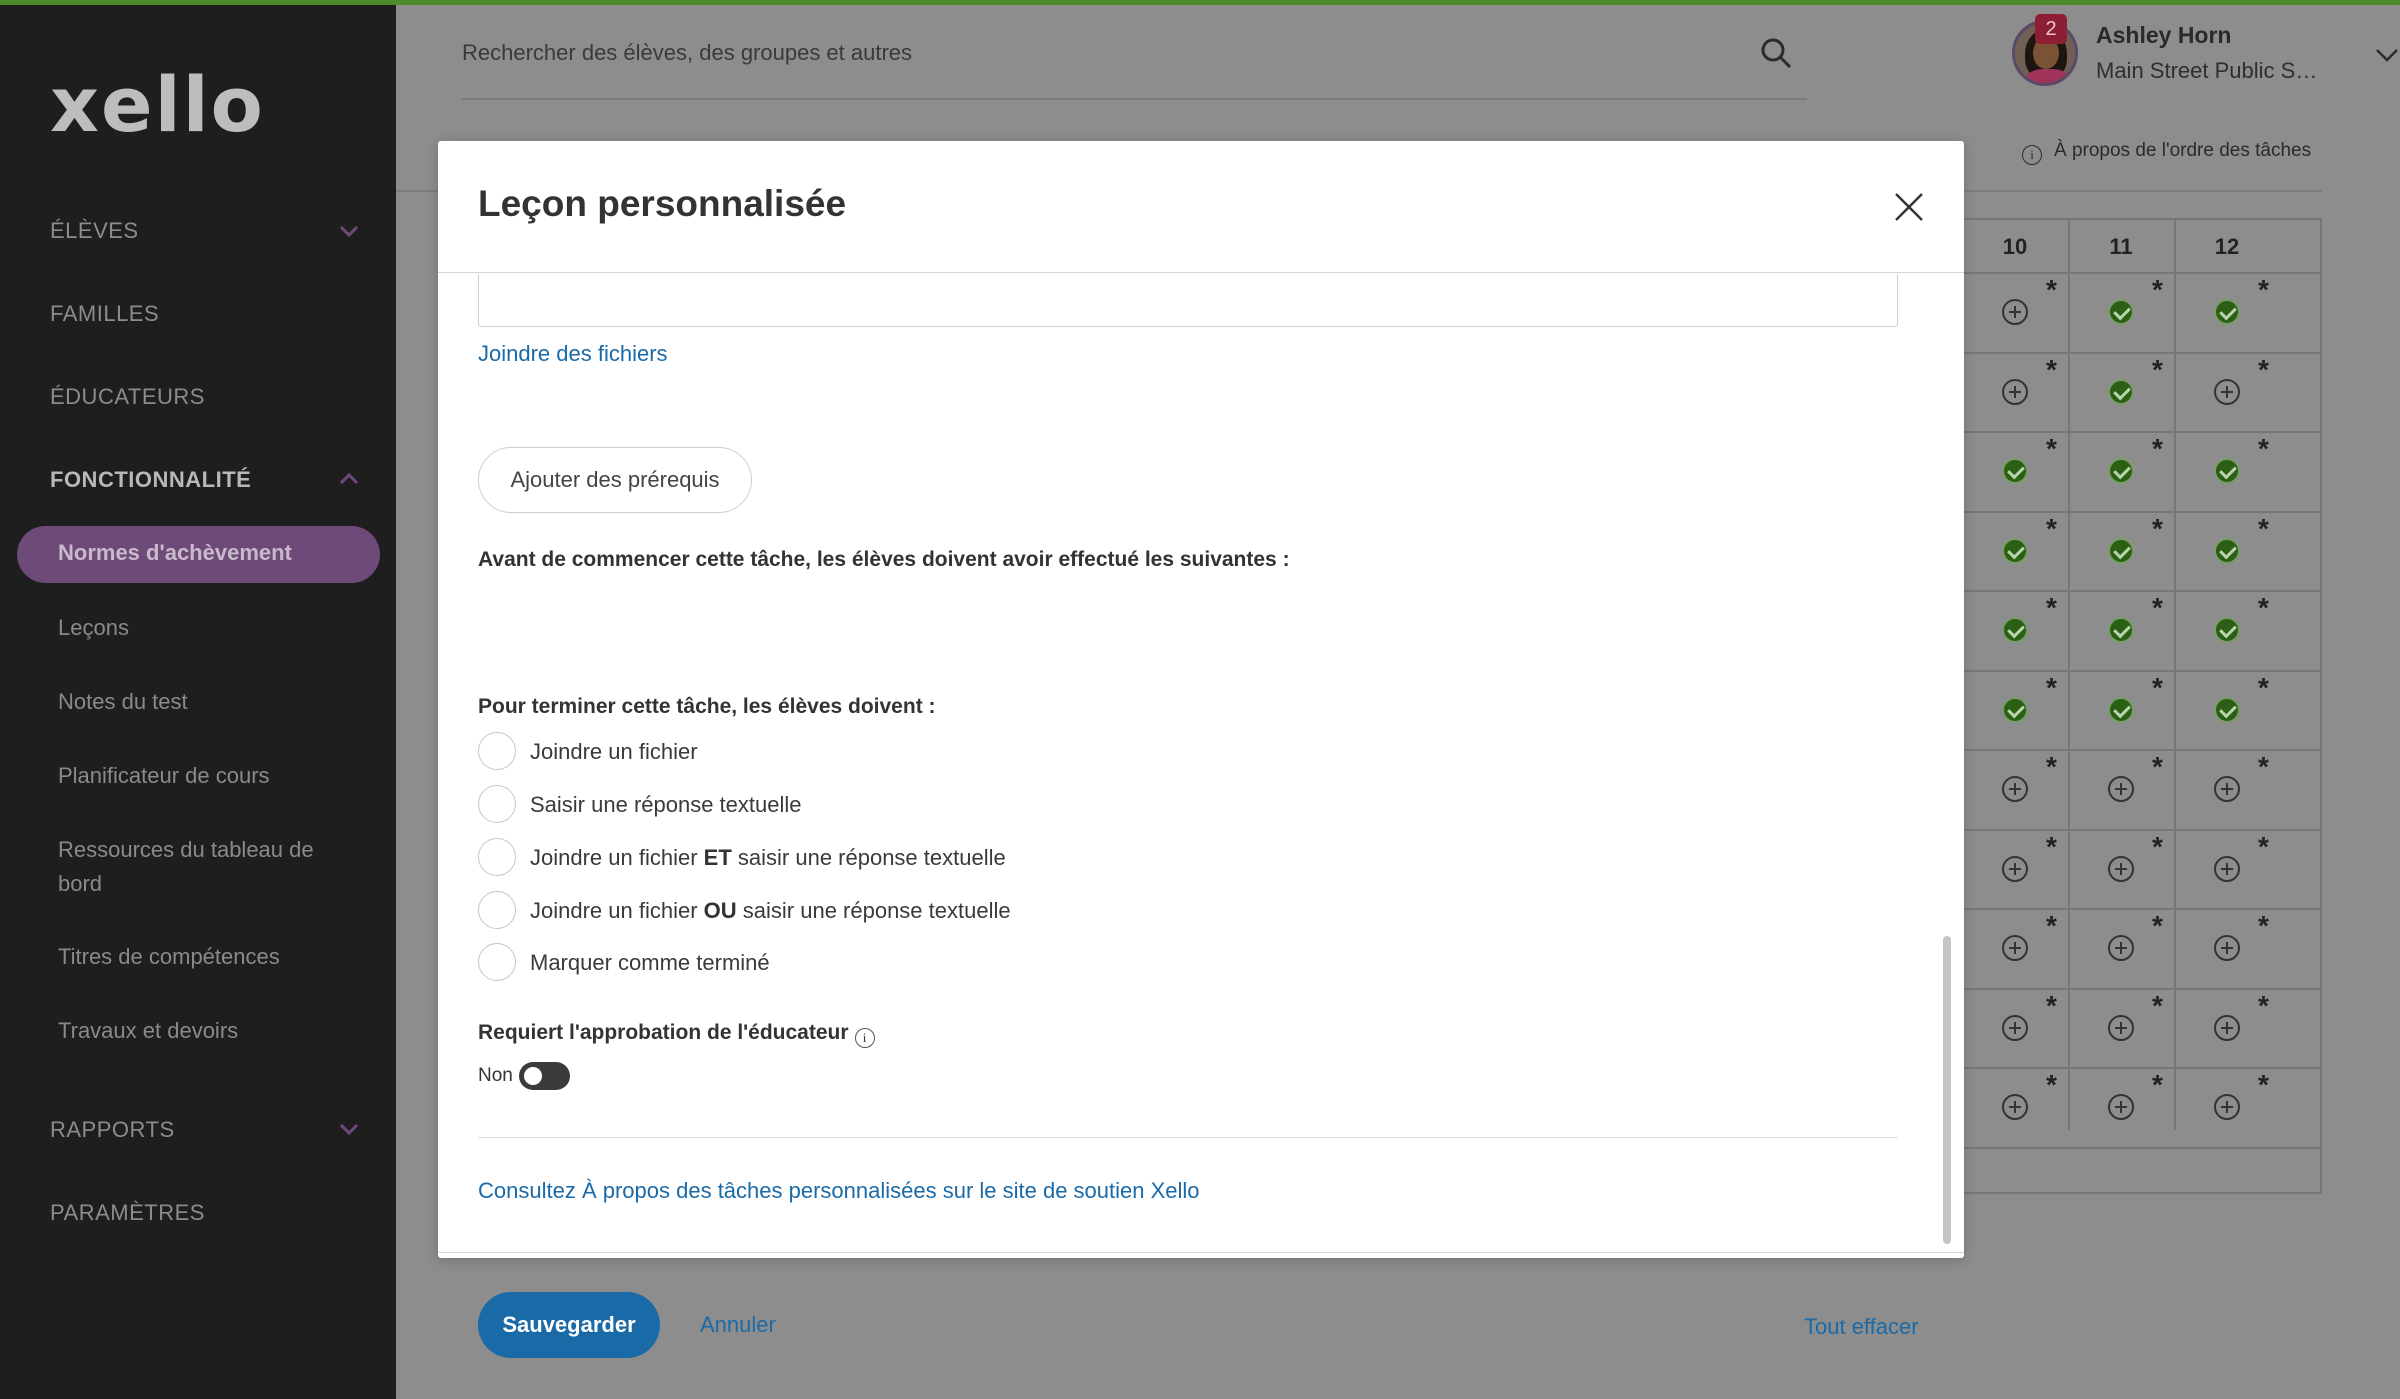  I want to click on close-icon, so click(1909, 207).